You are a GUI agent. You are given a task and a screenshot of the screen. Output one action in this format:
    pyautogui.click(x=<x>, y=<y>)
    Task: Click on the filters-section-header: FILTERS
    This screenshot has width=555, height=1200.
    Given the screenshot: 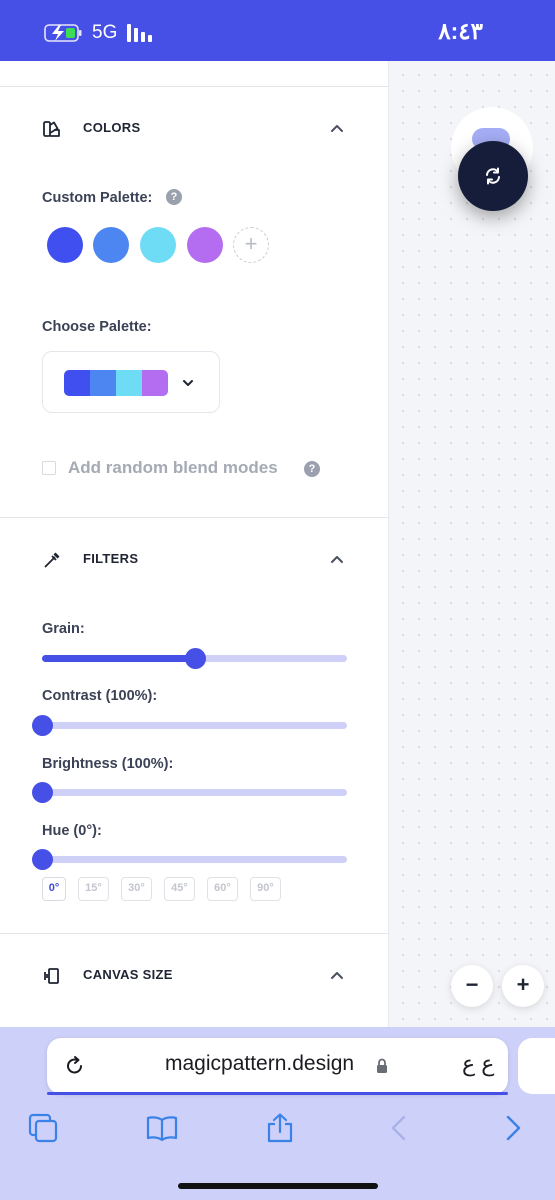 What is the action you would take?
    pyautogui.click(x=194, y=559)
    